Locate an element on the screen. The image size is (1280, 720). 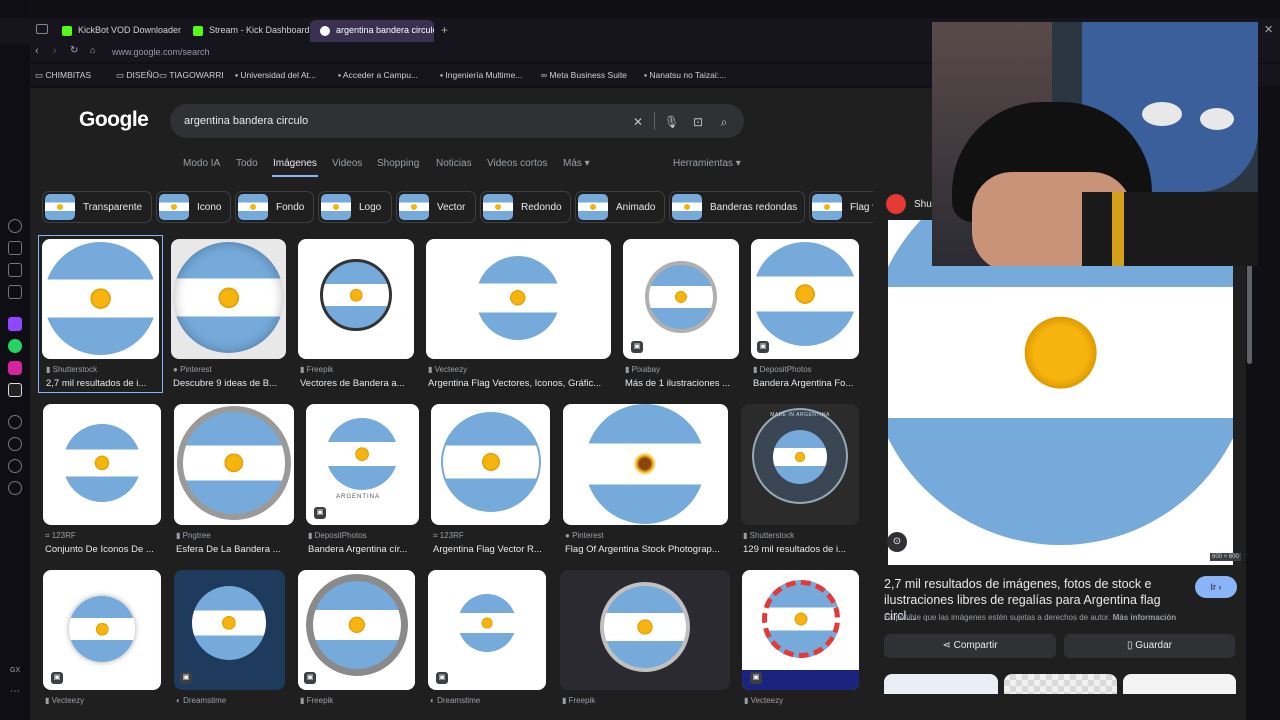
search-query-text: argentina bandera circulo is located at coordinates (246, 121).